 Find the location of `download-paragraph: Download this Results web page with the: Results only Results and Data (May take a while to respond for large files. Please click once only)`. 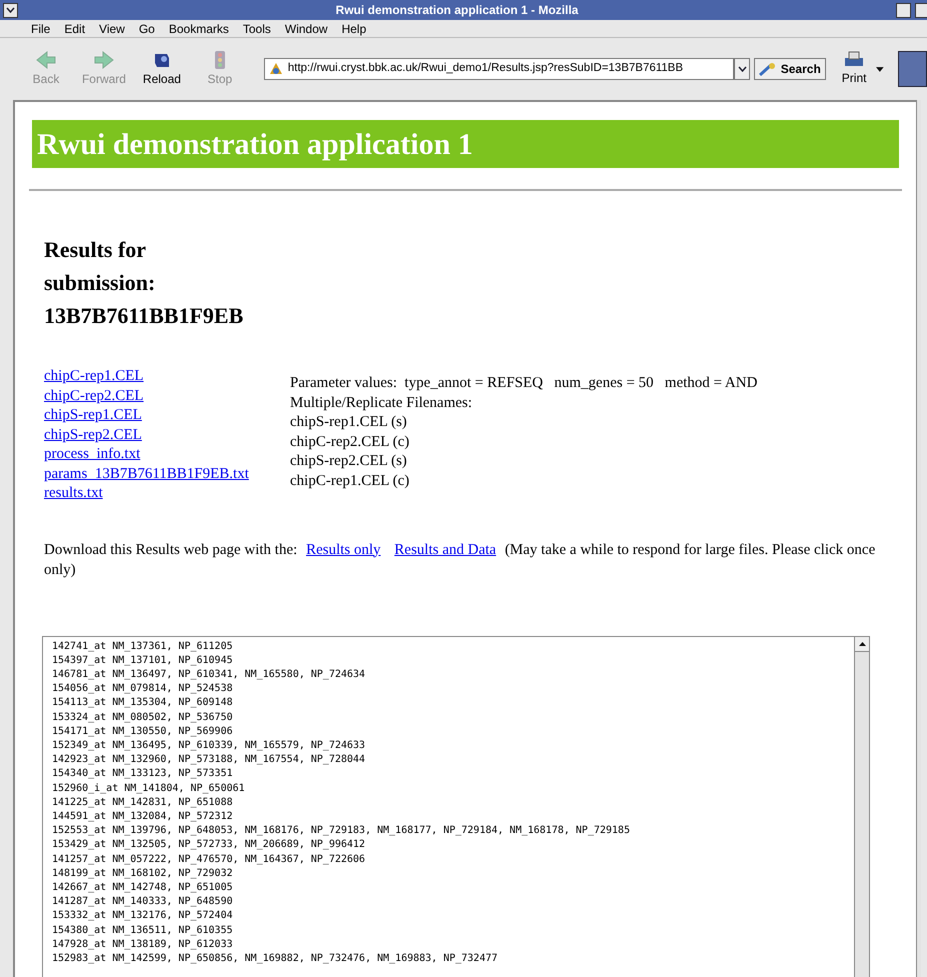

download-paragraph: Download this Results web page with the: Results only Results and Data (May take a while to respond for large files. Please click once only) is located at coordinates (460, 560).